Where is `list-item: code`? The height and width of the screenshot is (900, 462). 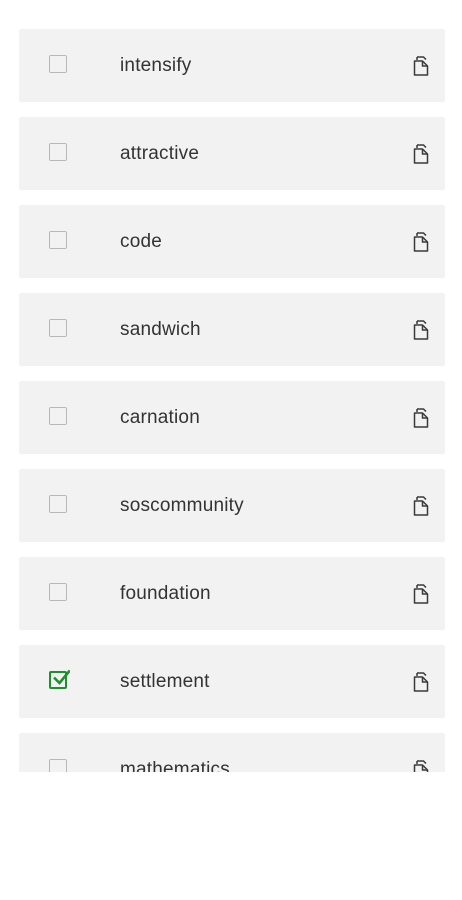
list-item: code is located at coordinates (232, 241).